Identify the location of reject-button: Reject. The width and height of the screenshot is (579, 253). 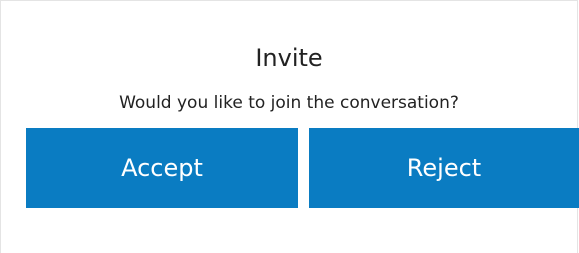
(444, 168).